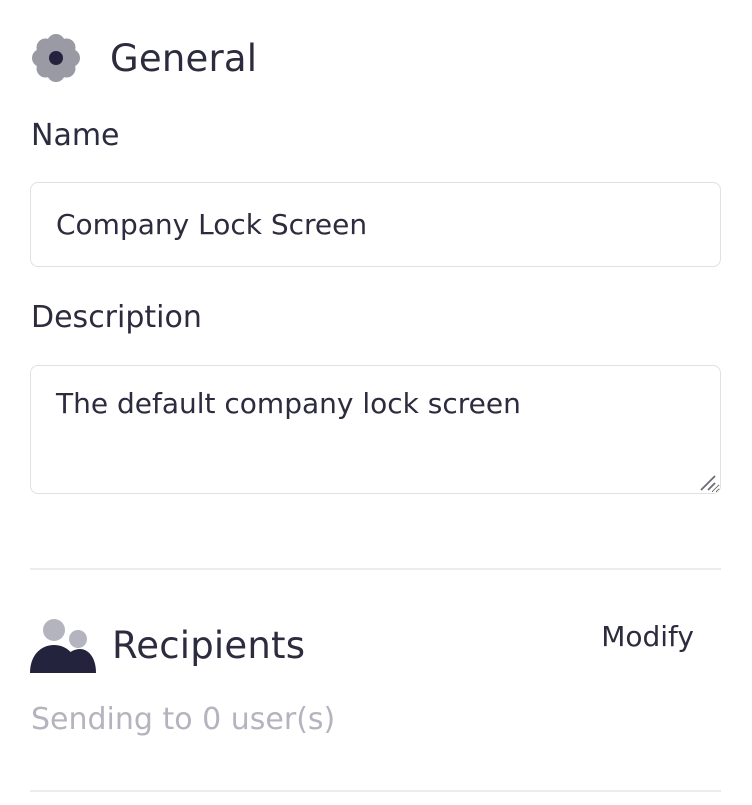 The height and width of the screenshot is (805, 752). Describe the element at coordinates (75, 135) in the screenshot. I see `name-label: Name` at that location.